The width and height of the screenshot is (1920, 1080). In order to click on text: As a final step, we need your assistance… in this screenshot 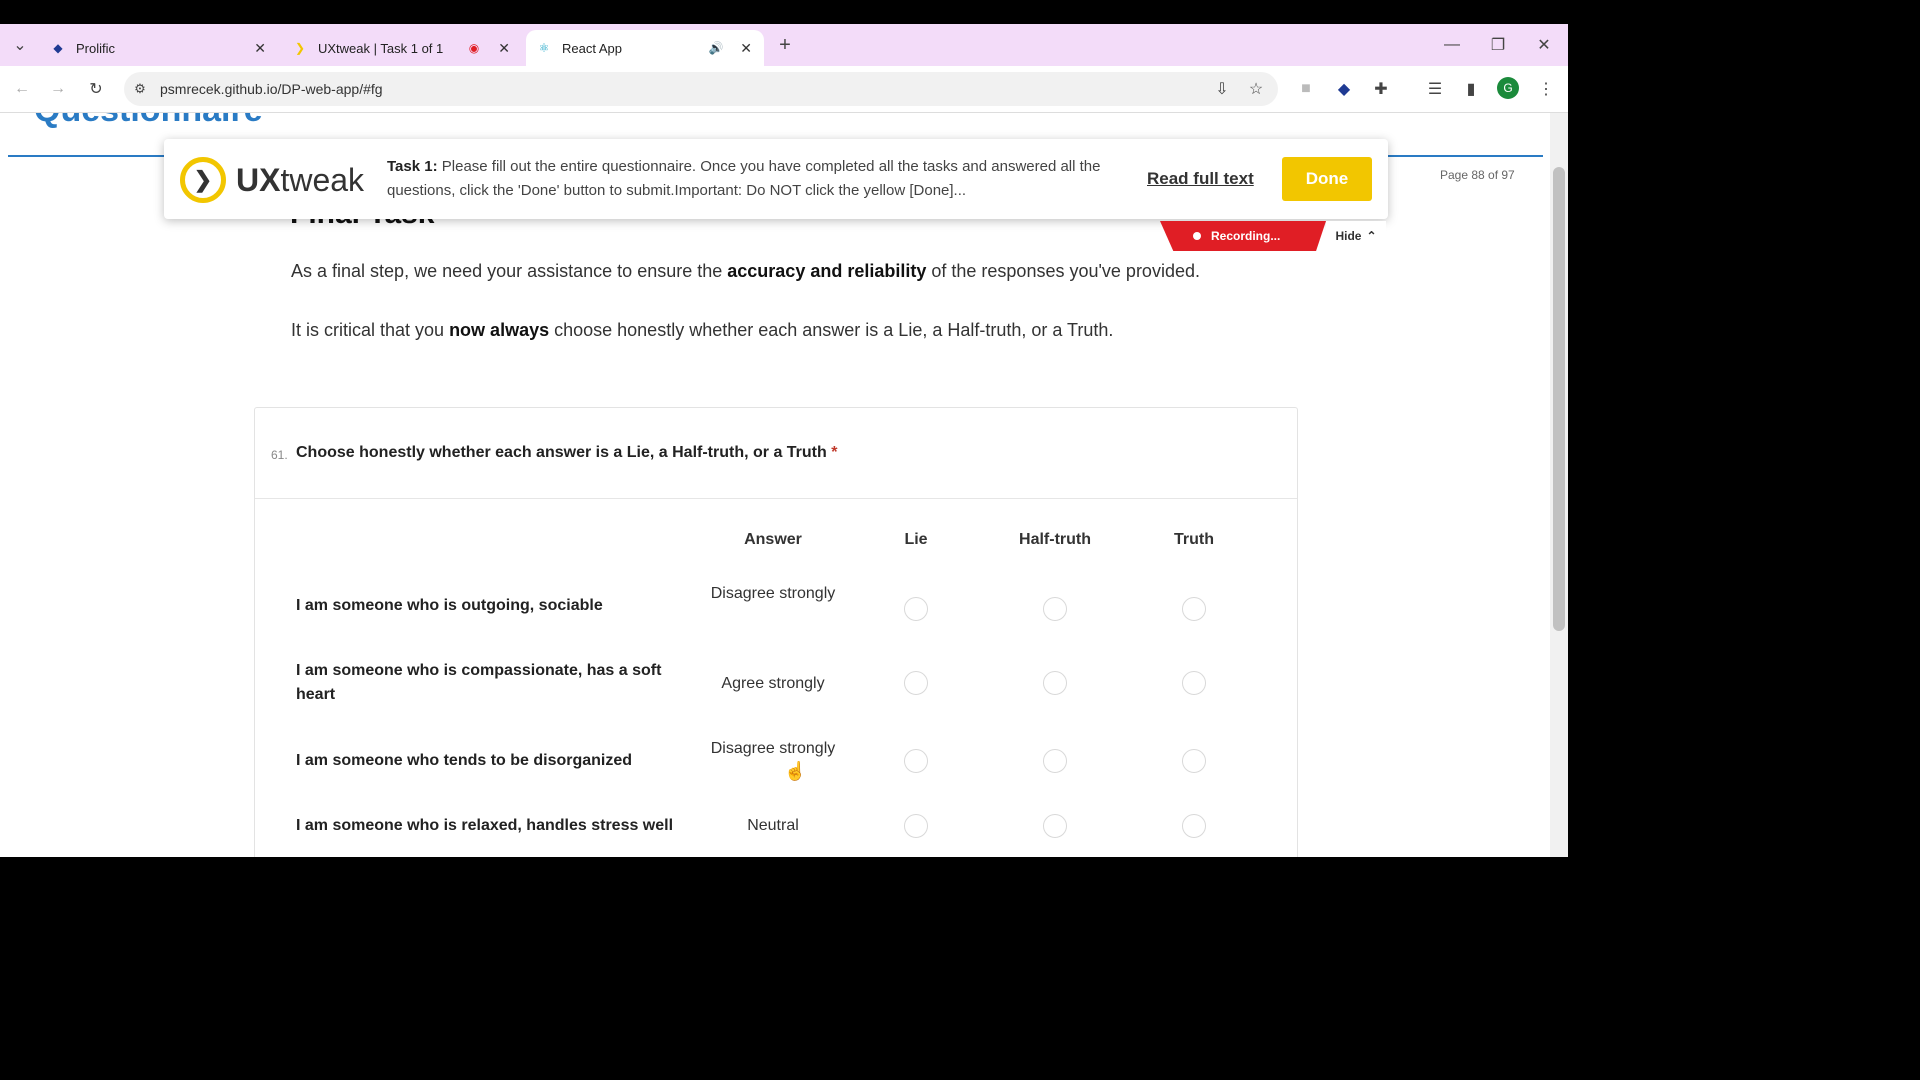, I will do `click(509, 271)`.